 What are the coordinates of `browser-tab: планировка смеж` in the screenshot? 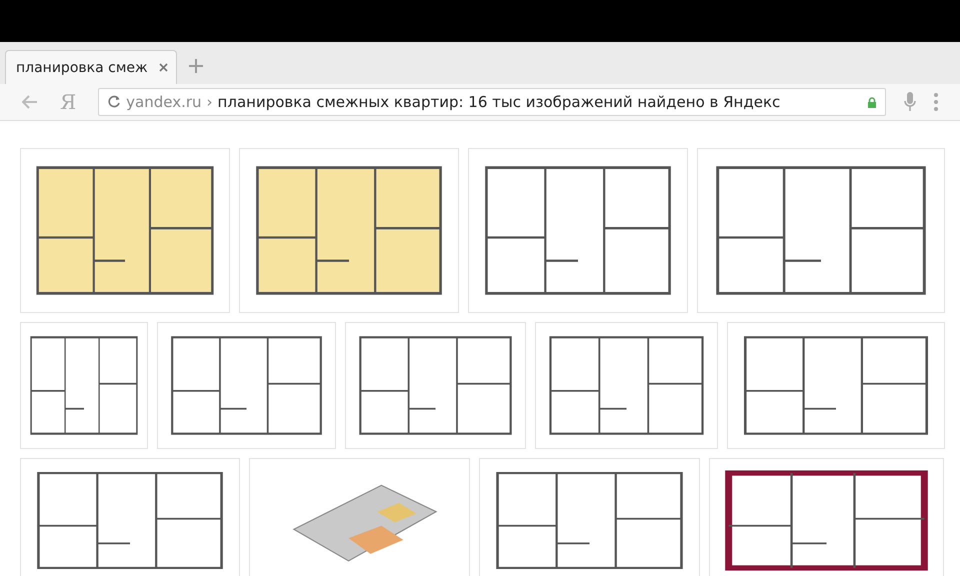 It's located at (91, 67).